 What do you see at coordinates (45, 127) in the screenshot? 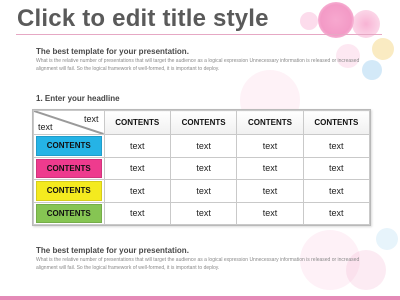
I see `corner-bottom-label: text` at bounding box center [45, 127].